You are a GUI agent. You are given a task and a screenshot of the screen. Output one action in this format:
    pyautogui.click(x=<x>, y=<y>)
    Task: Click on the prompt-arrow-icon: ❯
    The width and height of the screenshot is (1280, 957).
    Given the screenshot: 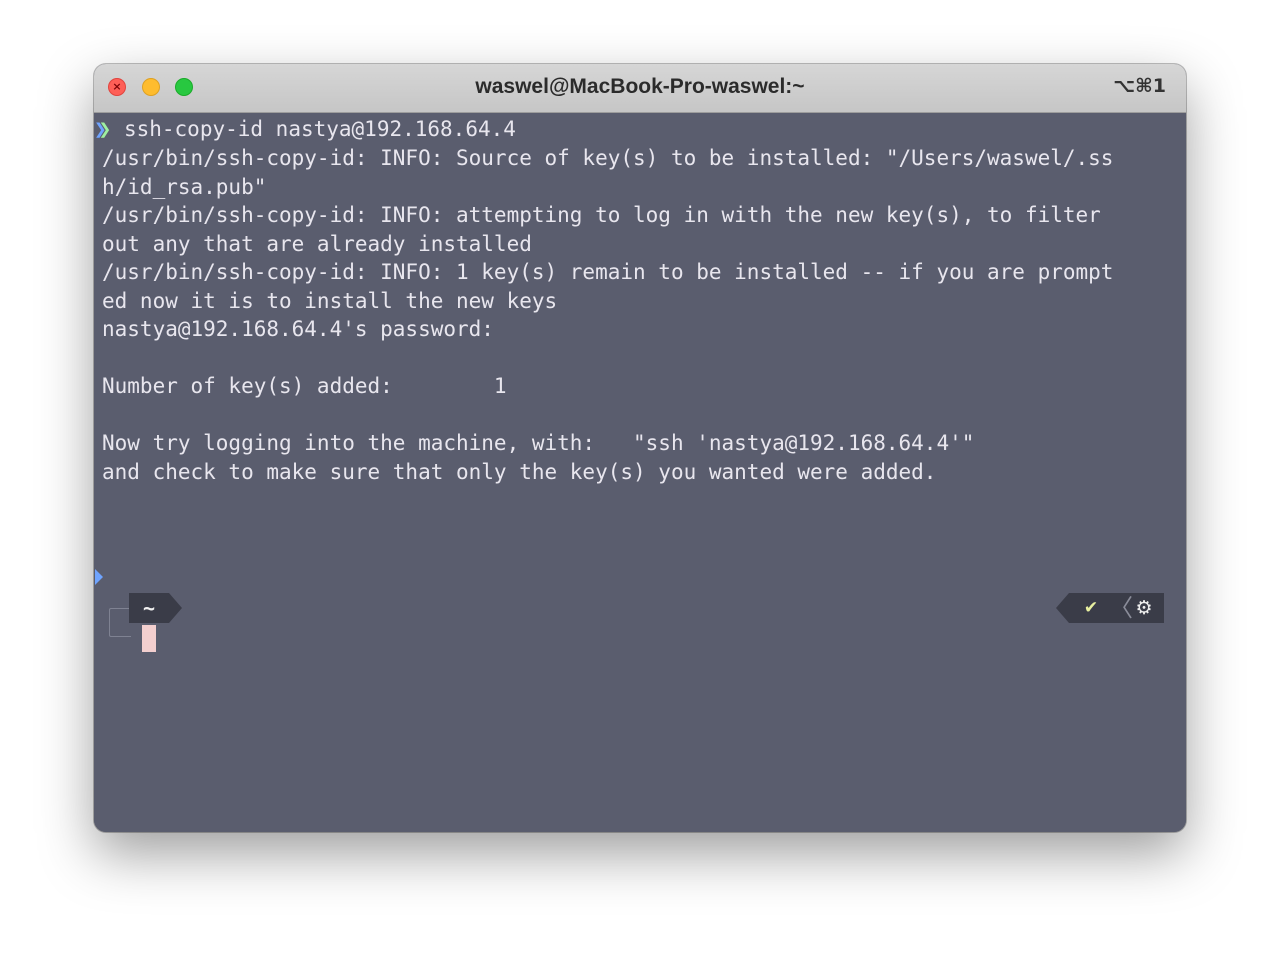 What is the action you would take?
    pyautogui.click(x=105, y=129)
    